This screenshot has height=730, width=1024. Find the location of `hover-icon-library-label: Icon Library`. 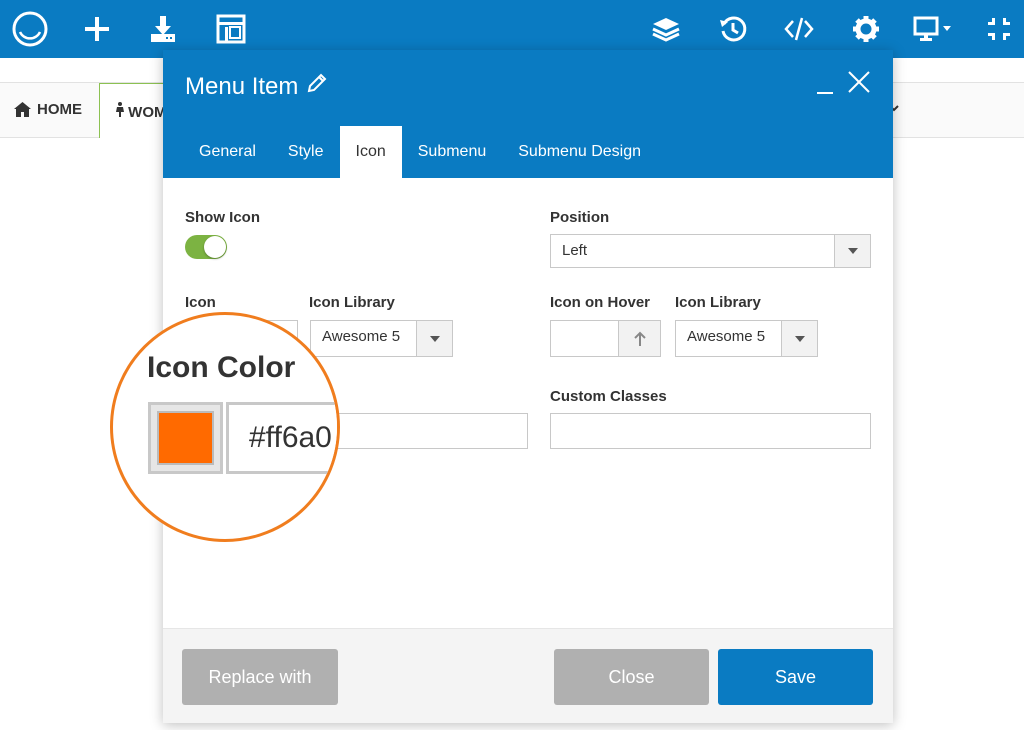

hover-icon-library-label: Icon Library is located at coordinates (718, 302).